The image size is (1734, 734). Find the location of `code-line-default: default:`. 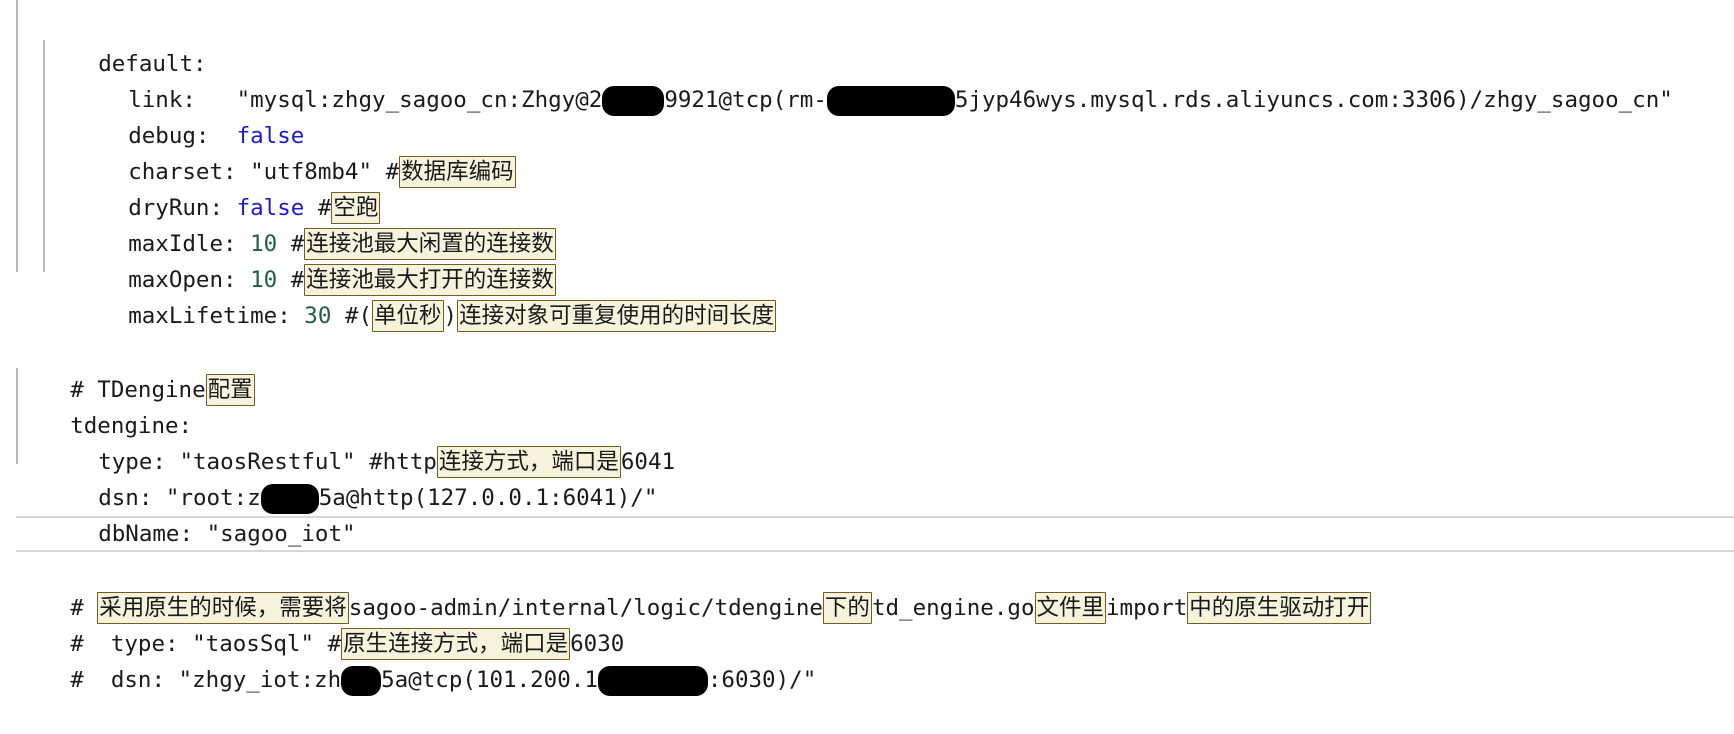

code-line-default: default: is located at coordinates (125, 43).